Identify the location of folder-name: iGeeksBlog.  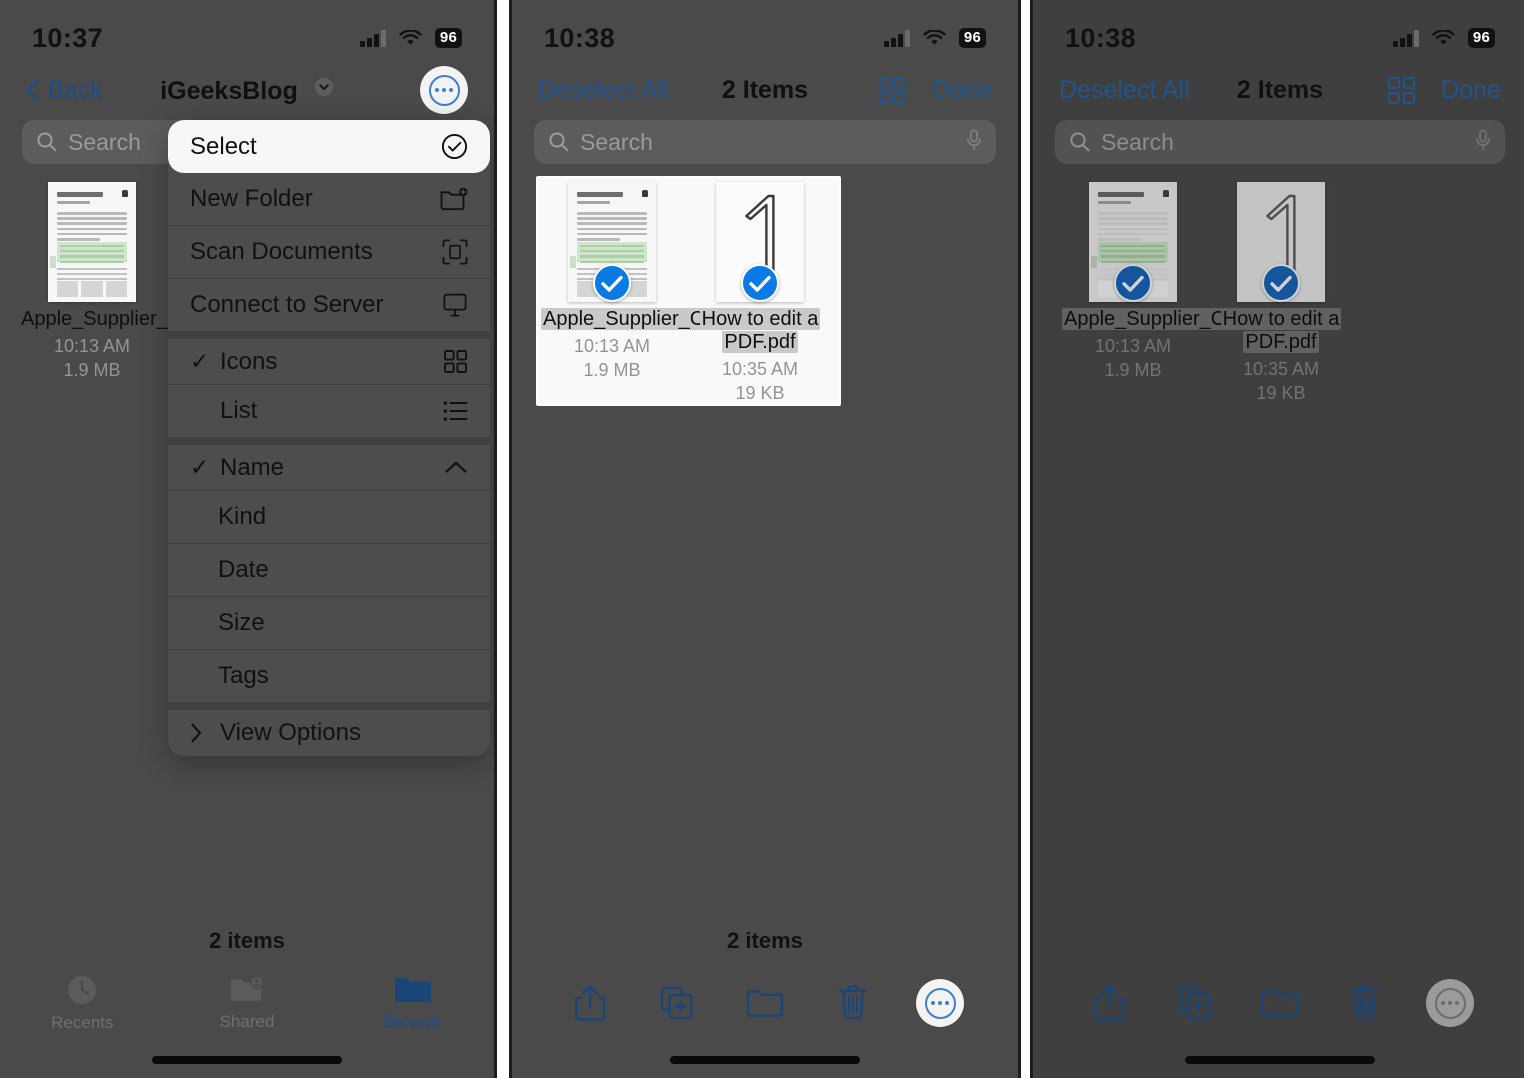
(229, 90).